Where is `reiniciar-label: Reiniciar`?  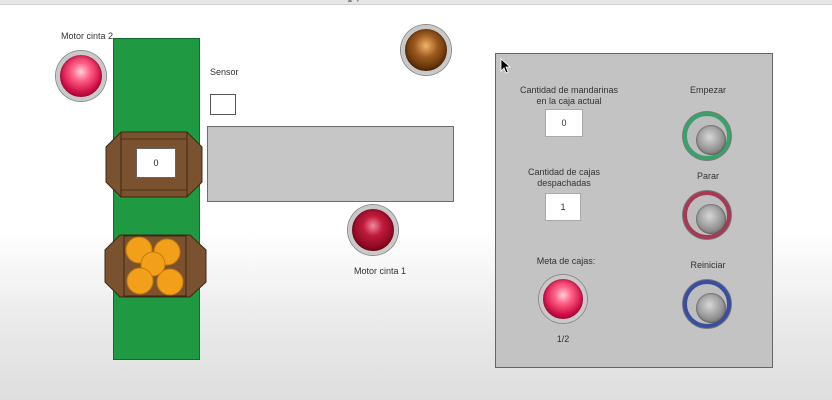
reiniciar-label: Reiniciar is located at coordinates (708, 265).